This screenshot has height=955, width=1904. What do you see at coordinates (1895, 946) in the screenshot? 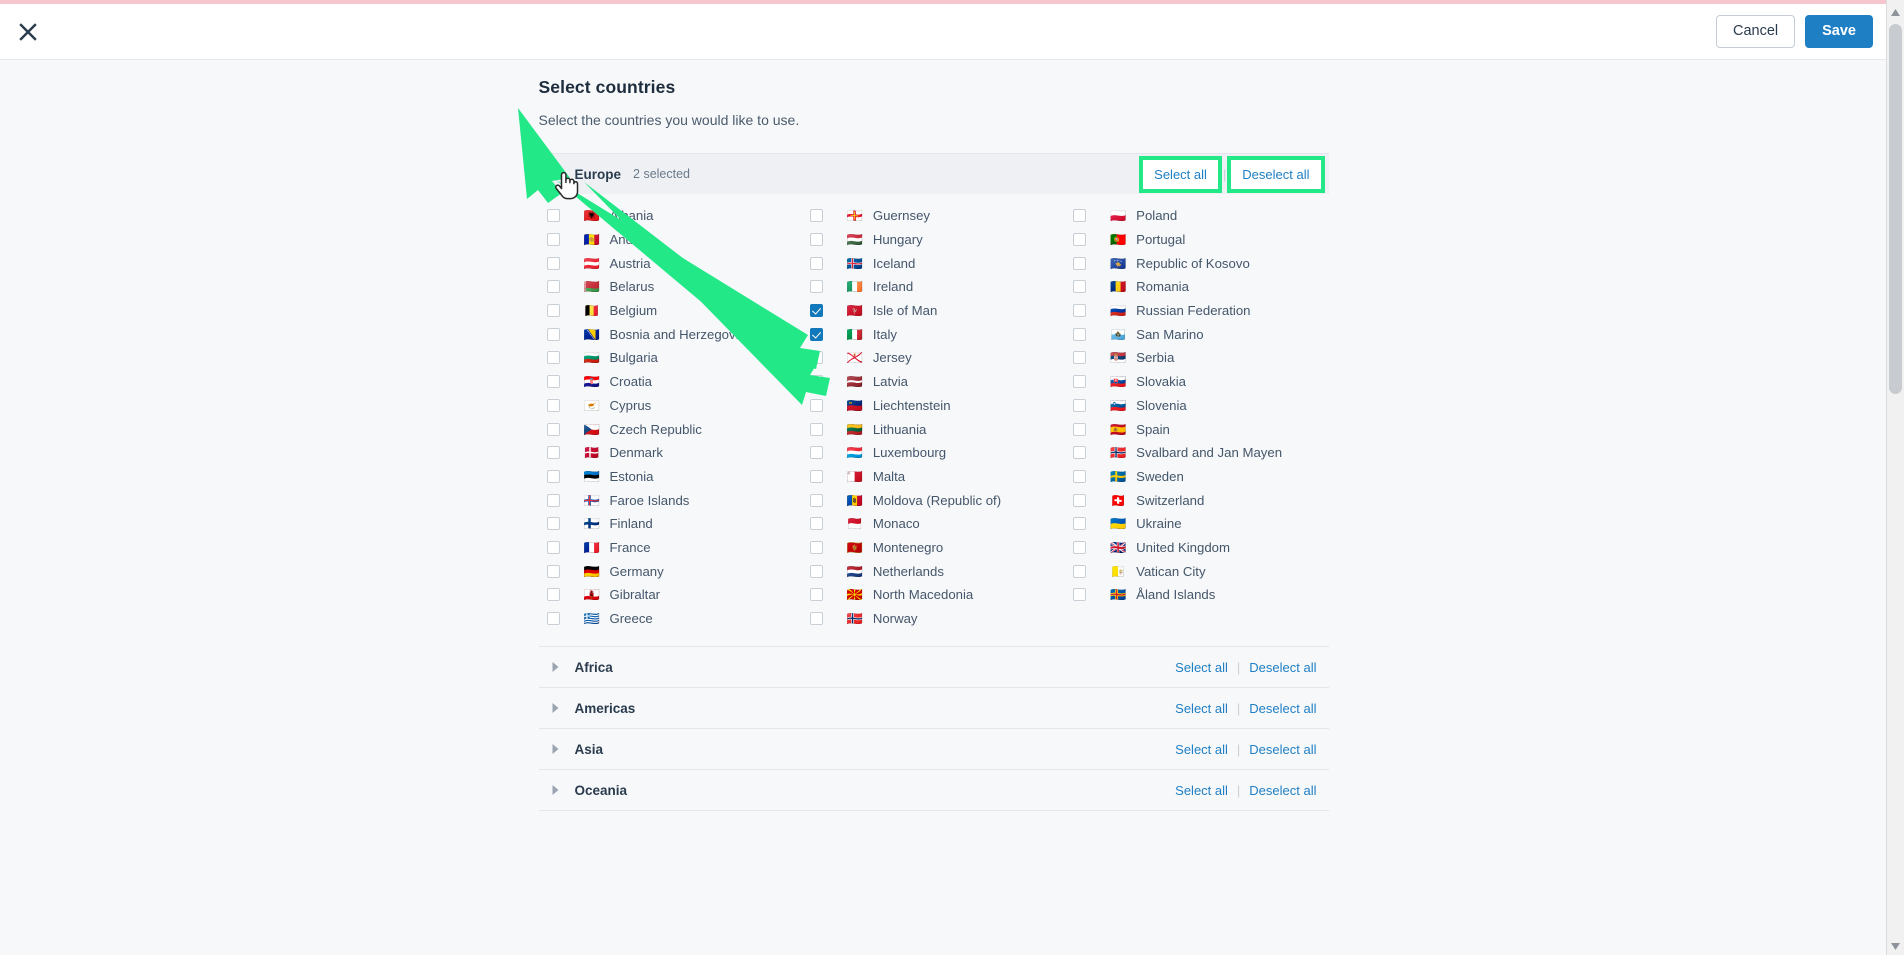
I see `scroll-down-arrow-icon` at bounding box center [1895, 946].